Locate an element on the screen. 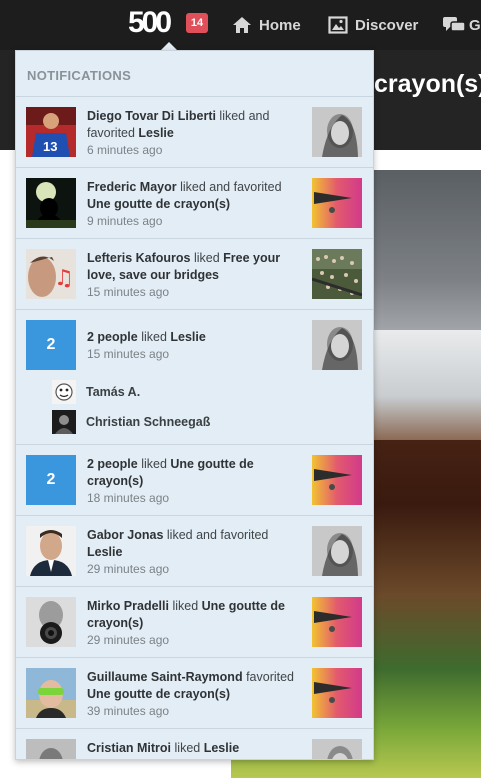 This screenshot has width=481, height=778. group-member-name: Christian Schneegaß is located at coordinates (148, 422).